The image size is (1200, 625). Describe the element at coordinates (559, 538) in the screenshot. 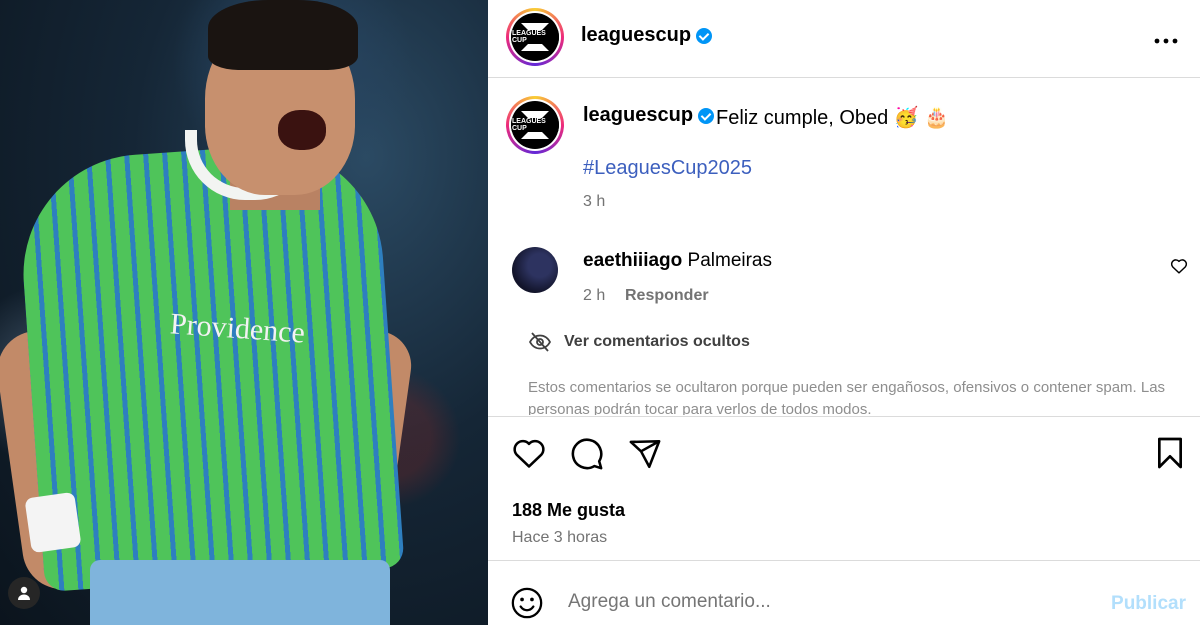

I see `post-date: Hace 3 horas` at that location.